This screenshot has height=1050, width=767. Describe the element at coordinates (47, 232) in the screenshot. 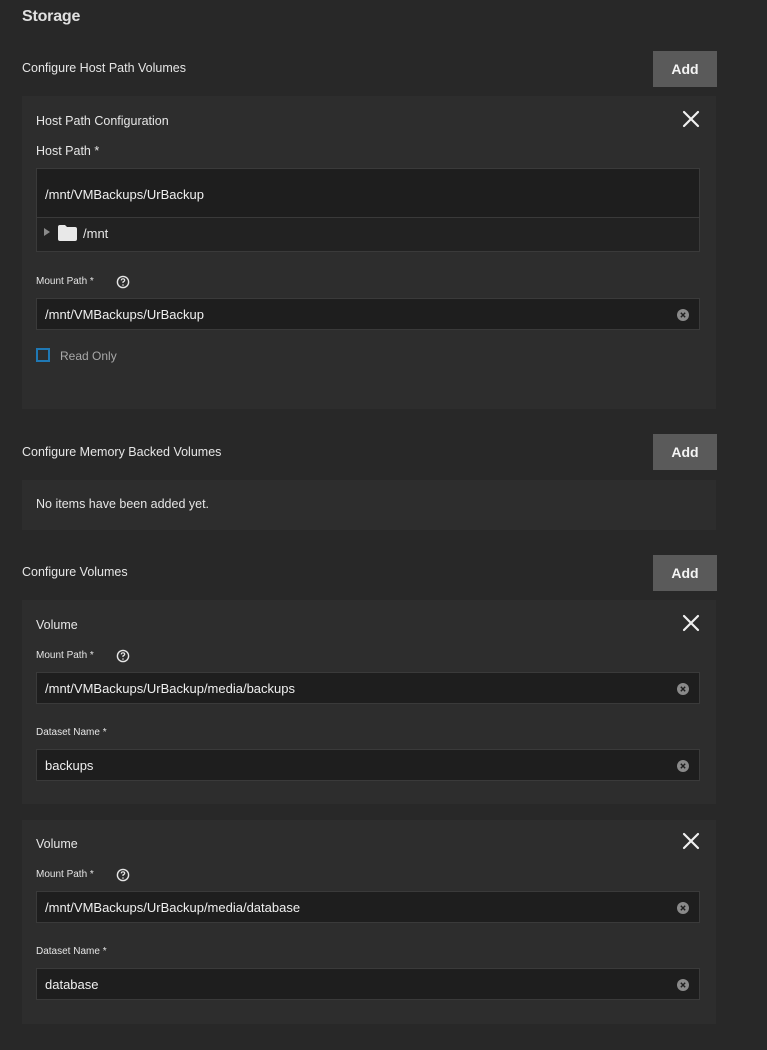

I see `caret-right-icon` at that location.